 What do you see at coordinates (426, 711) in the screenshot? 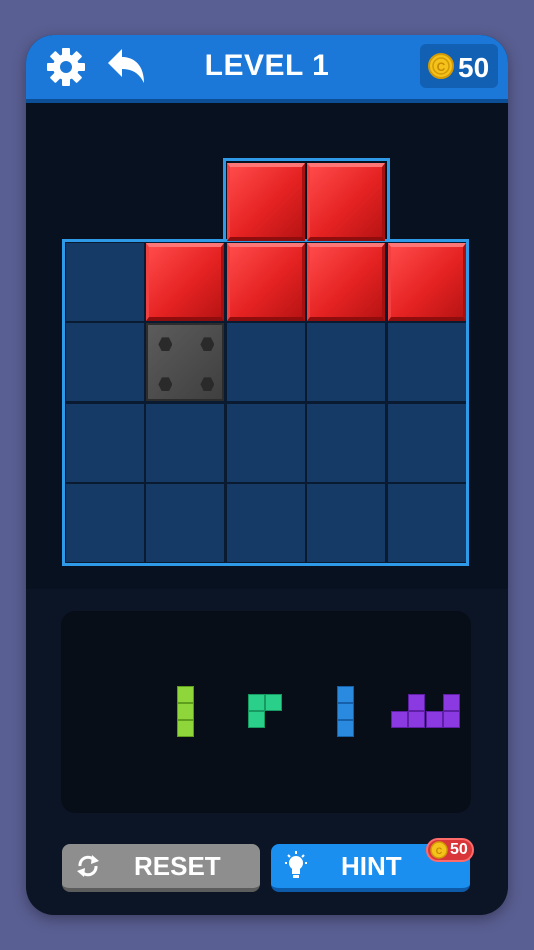
I see `purple-piece` at bounding box center [426, 711].